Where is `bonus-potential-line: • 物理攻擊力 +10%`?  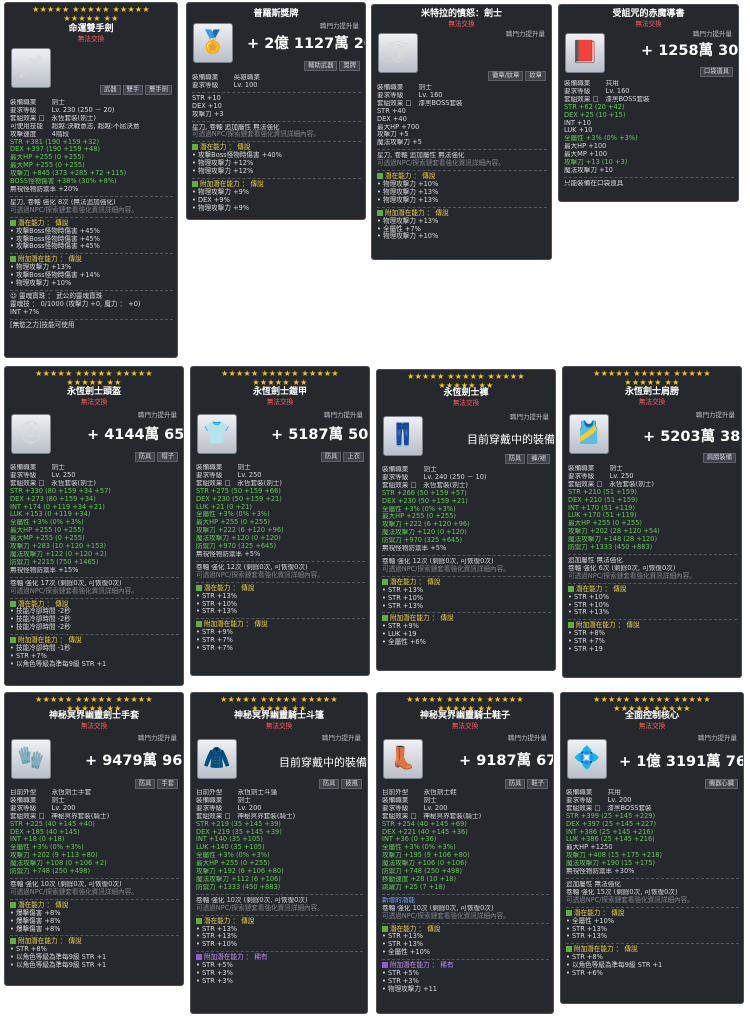 bonus-potential-line: • 物理攻擊力 +10% is located at coordinates (408, 236).